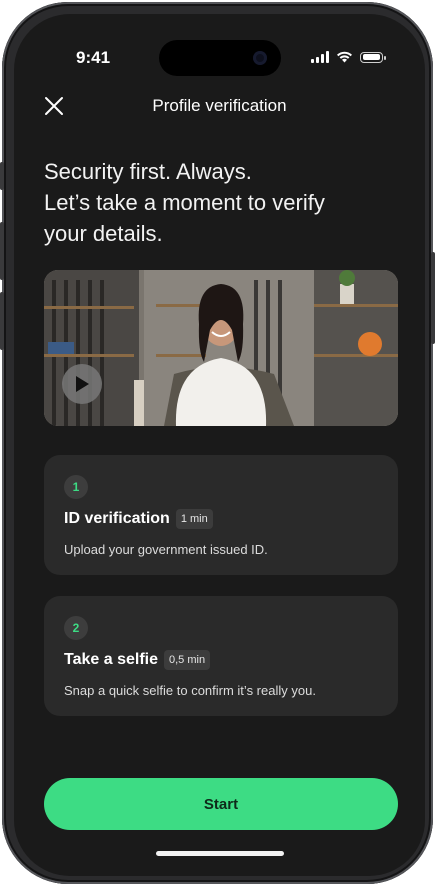  Describe the element at coordinates (2, 321) in the screenshot. I see `volume-down-button` at that location.